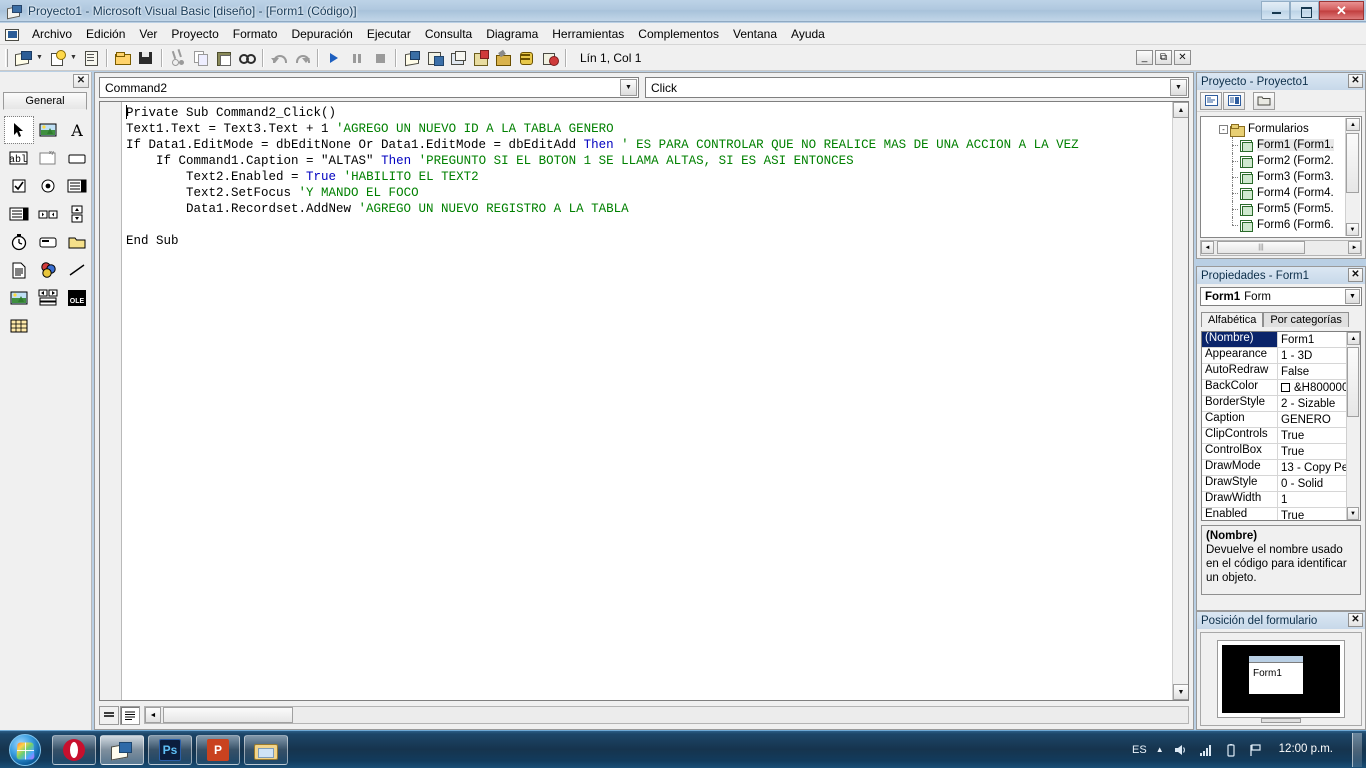 This screenshot has width=1366, height=768. Describe the element at coordinates (808, 34) in the screenshot. I see `menu-ayuda: Ayuda` at that location.